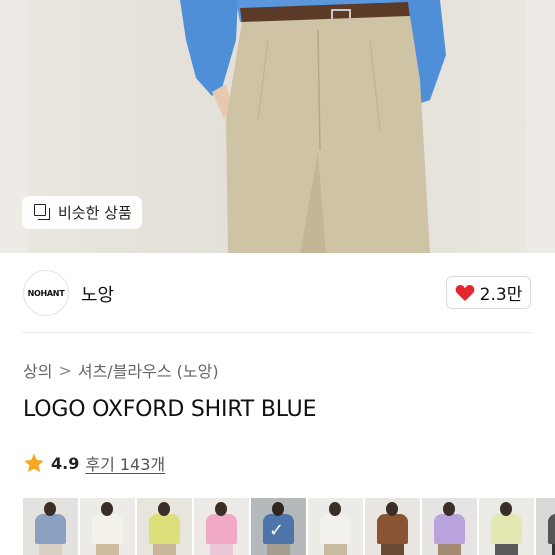  I want to click on thumbnail-model-bottom, so click(278, 548).